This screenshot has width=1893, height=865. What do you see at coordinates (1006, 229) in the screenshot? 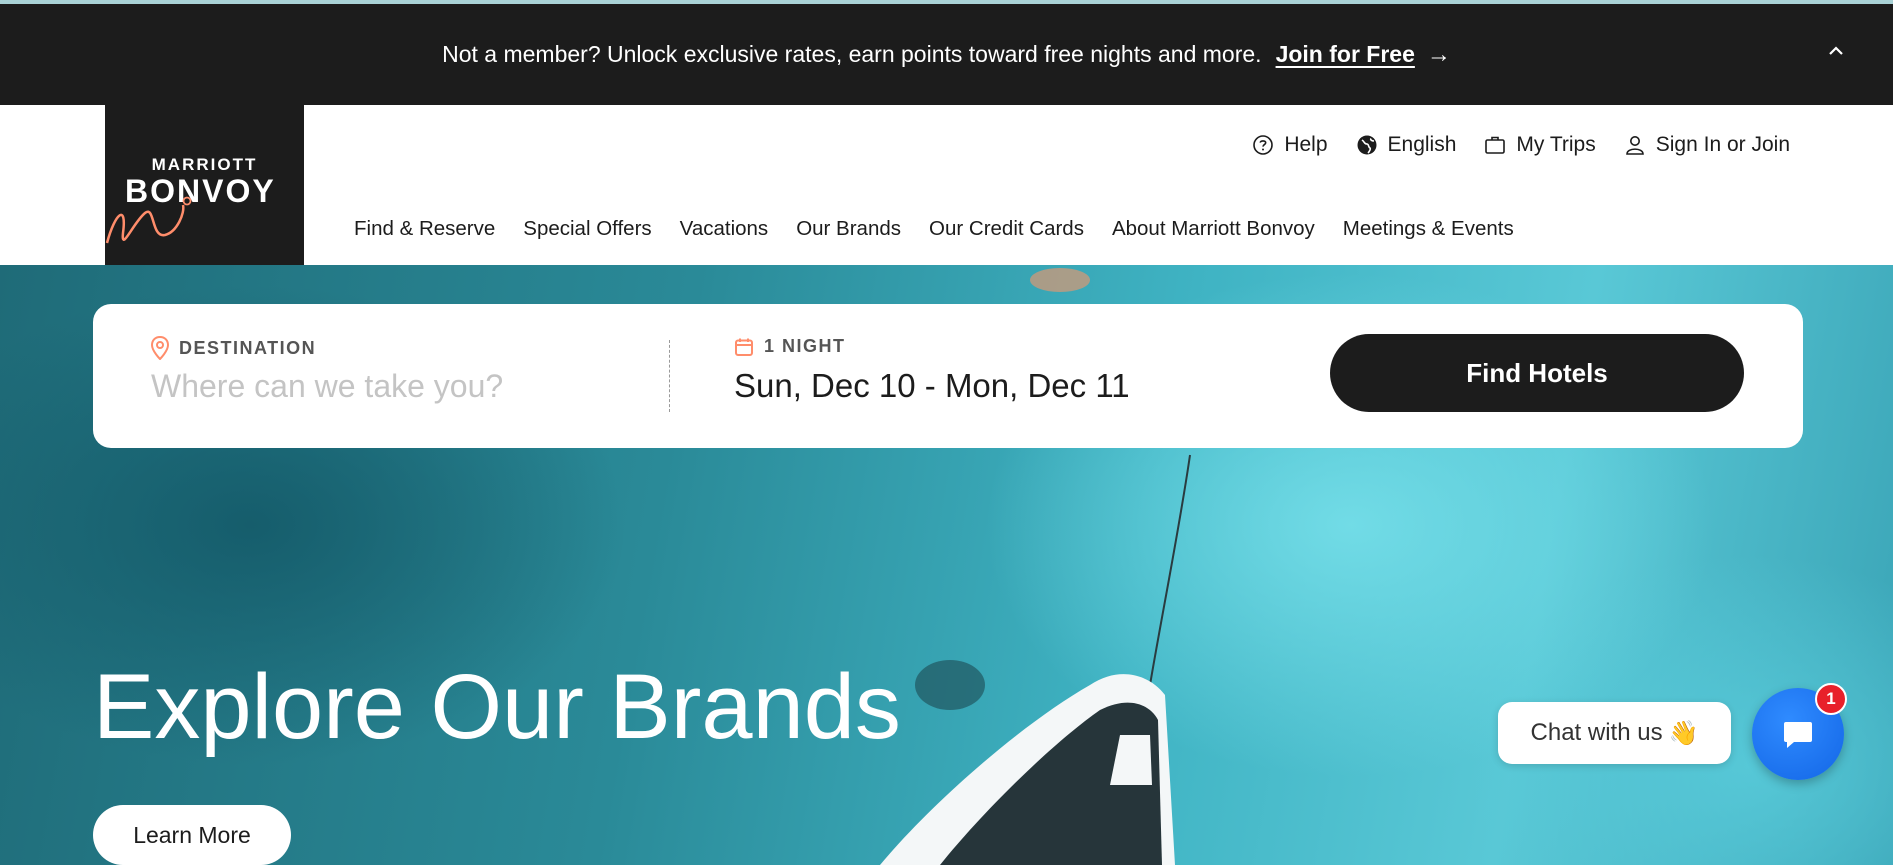
I see `nav-credit-cards: Our Credit Cards` at bounding box center [1006, 229].